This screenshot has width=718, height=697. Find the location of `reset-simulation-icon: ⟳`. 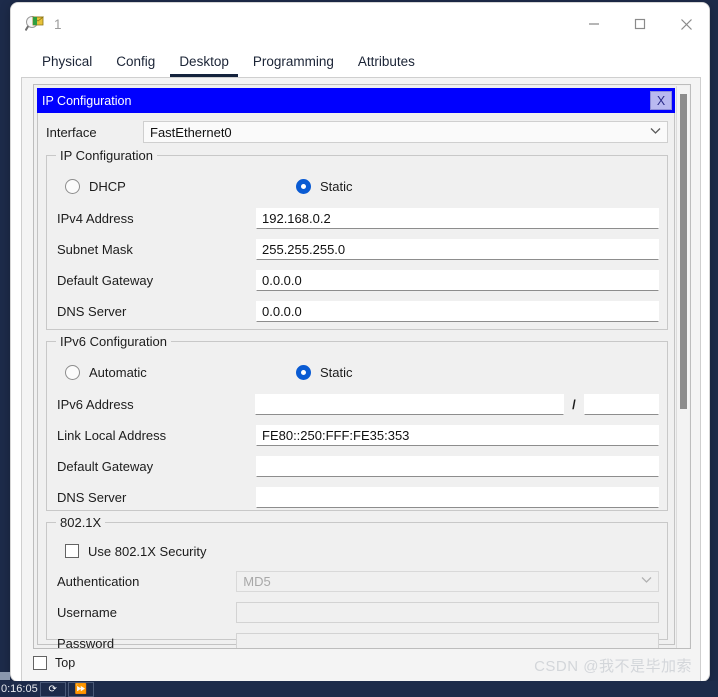

reset-simulation-icon: ⟳ is located at coordinates (52, 689).